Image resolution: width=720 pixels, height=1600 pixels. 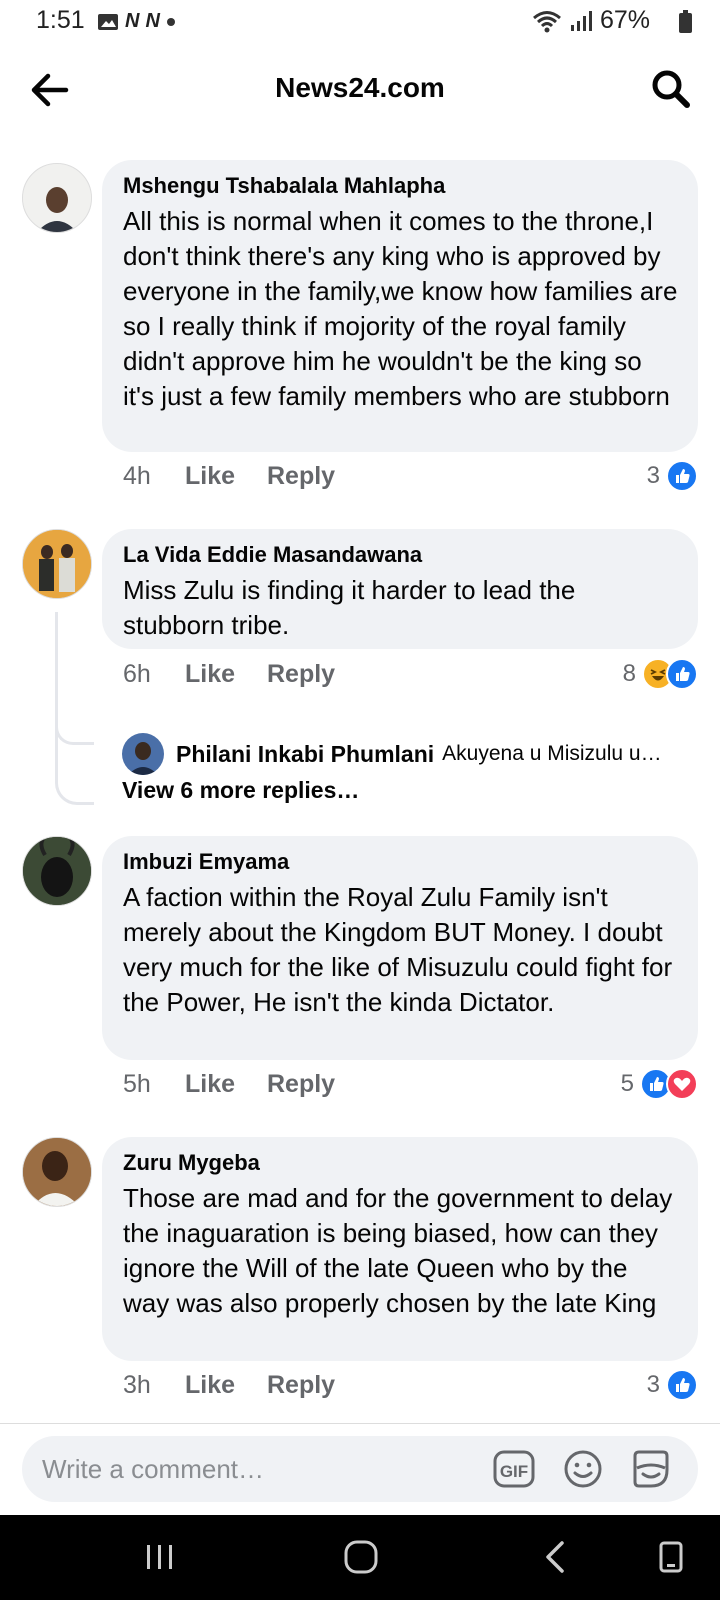 I want to click on reactions-summary: 5, so click(x=659, y=1084).